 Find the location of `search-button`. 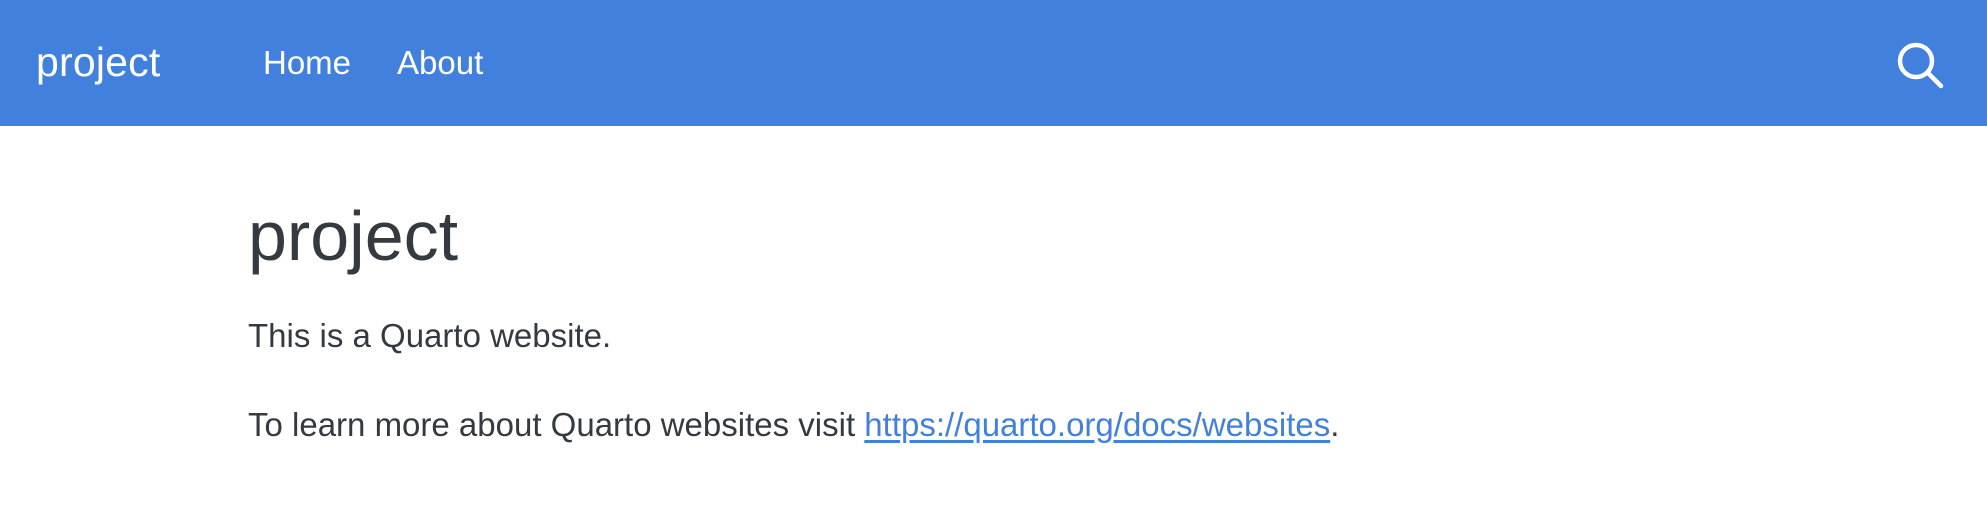

search-button is located at coordinates (1920, 65).